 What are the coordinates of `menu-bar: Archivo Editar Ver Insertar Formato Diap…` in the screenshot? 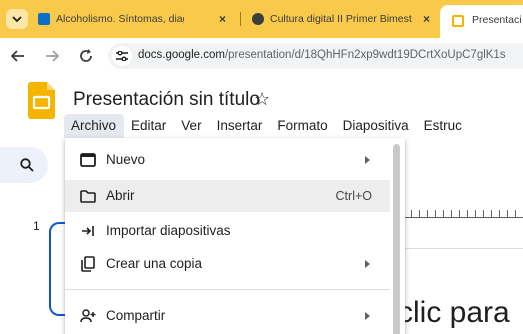 It's located at (267, 126).